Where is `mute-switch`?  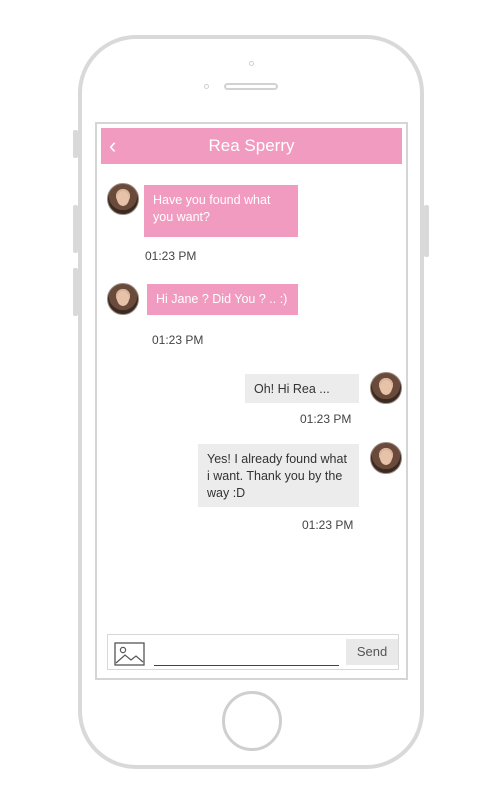 mute-switch is located at coordinates (75, 144).